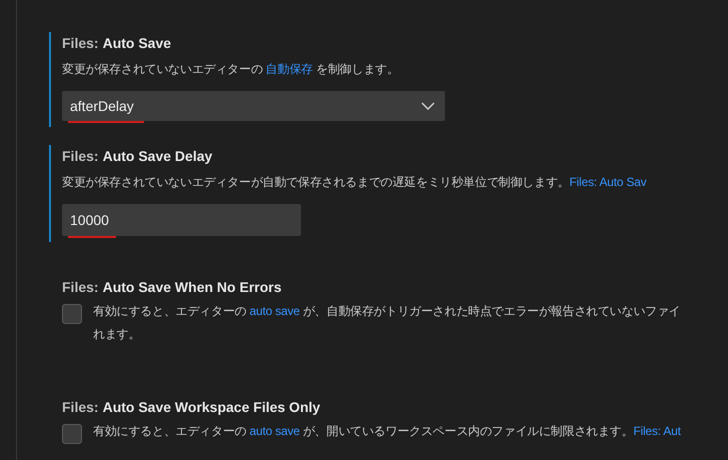 This screenshot has width=728, height=460. Describe the element at coordinates (192, 287) in the screenshot. I see `setting-title: Auto Save When No Errors` at that location.